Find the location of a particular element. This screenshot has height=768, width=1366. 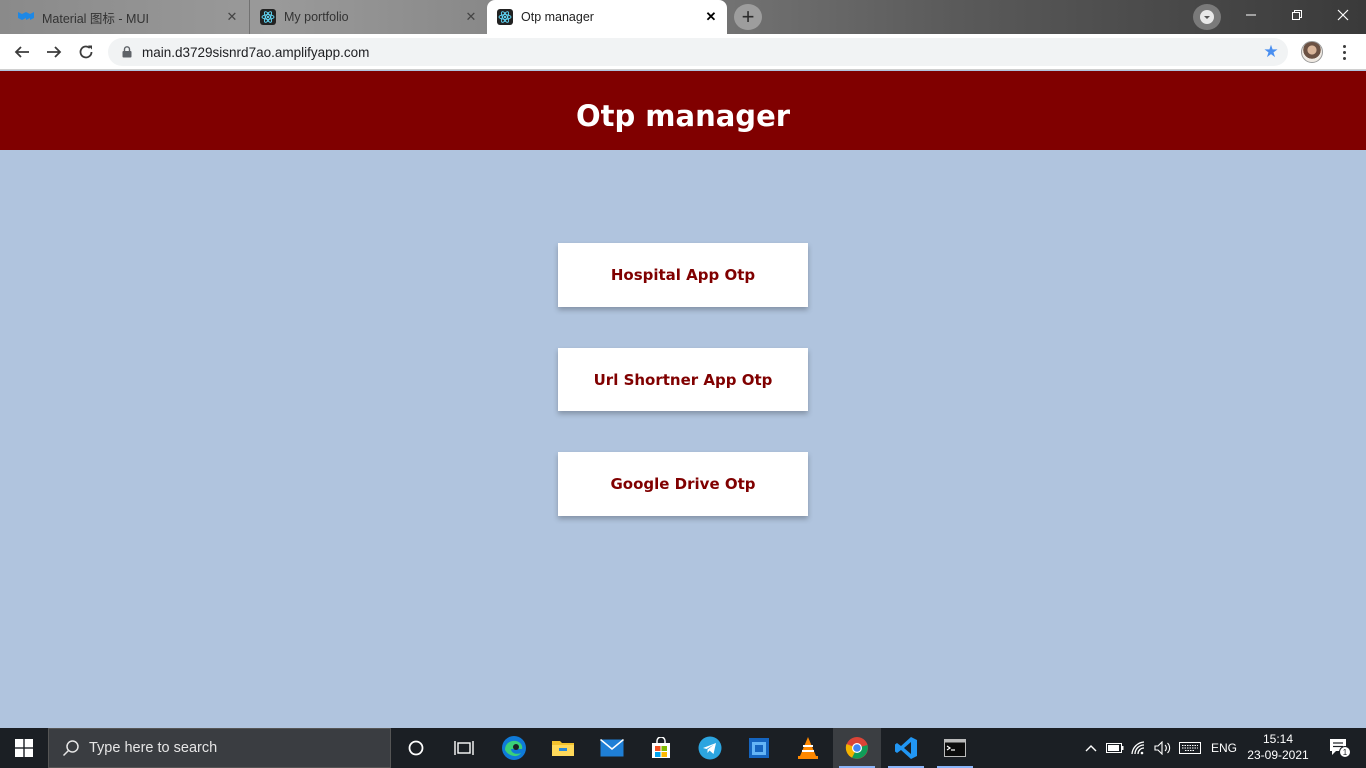

microsoft-store-icon is located at coordinates (661, 748).